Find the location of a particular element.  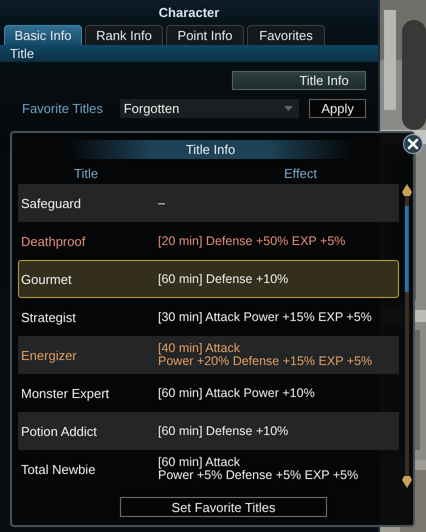

tab: Point Info is located at coordinates (205, 35).